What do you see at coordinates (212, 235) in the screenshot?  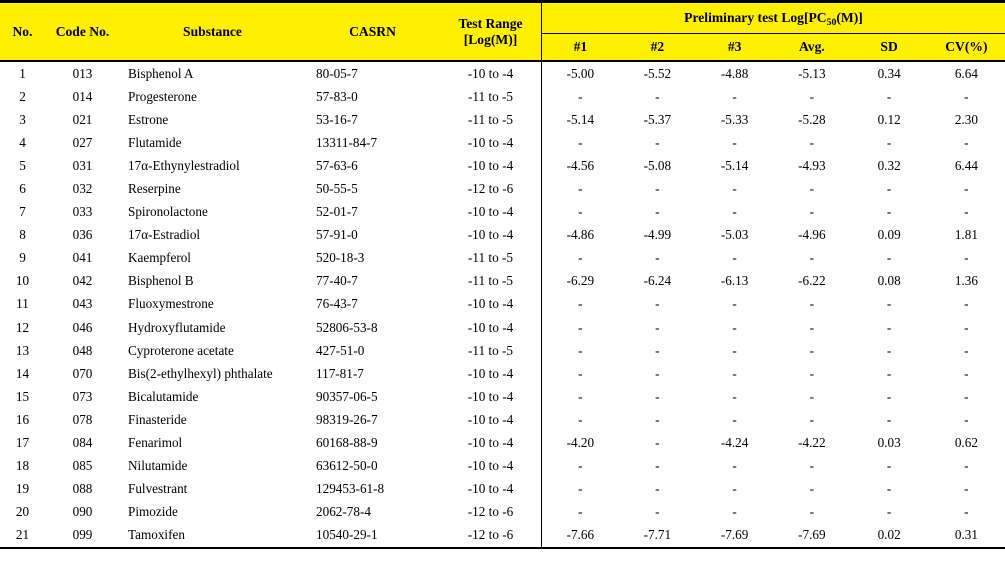 I see `cell-substance: 17α-Estradiol` at bounding box center [212, 235].